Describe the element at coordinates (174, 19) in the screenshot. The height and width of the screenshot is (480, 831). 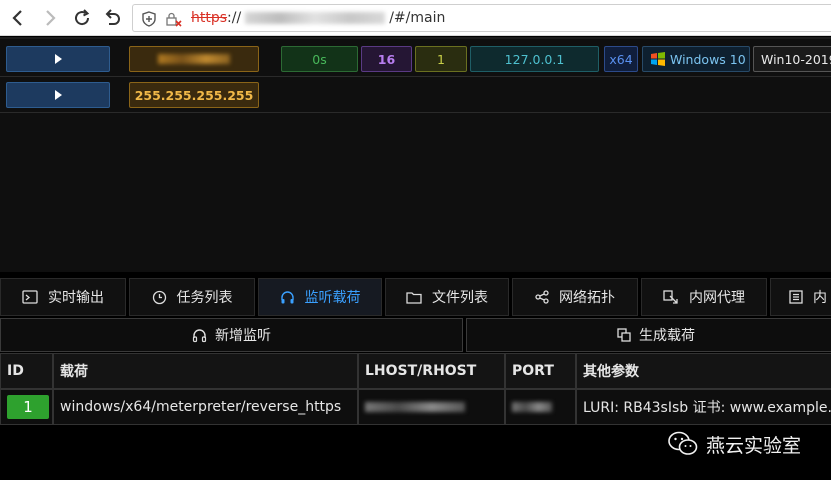
I see `insecure-lock-icon` at that location.